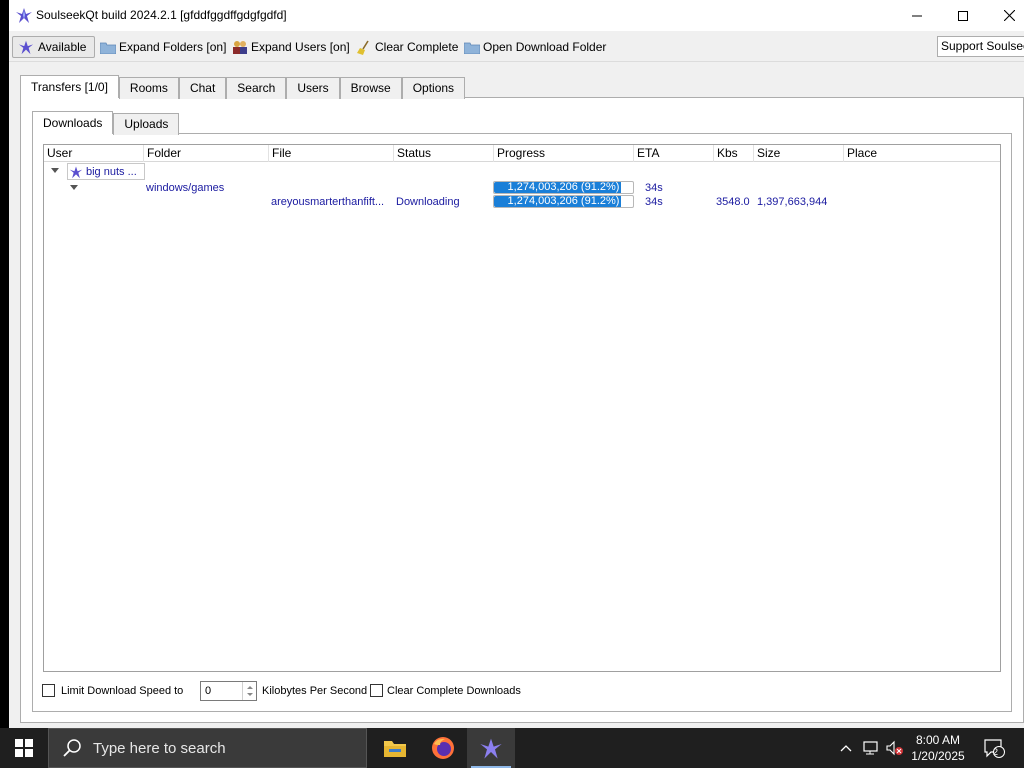 Image resolution: width=1024 pixels, height=768 pixels. I want to click on clear-complete-button: Clear Complete, so click(407, 47).